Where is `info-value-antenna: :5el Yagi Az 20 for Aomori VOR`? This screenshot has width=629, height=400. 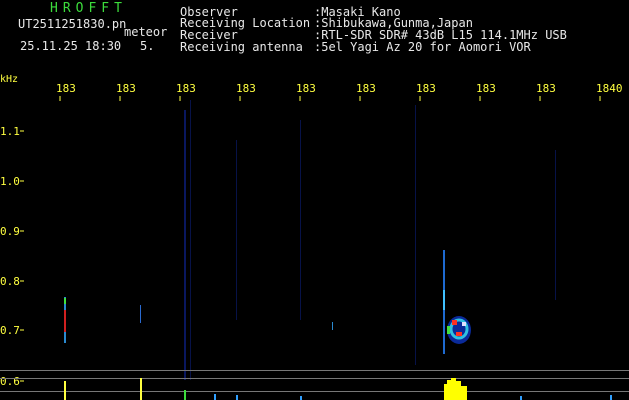 info-value-antenna: :5el Yagi Az 20 for Aomori VOR is located at coordinates (422, 47).